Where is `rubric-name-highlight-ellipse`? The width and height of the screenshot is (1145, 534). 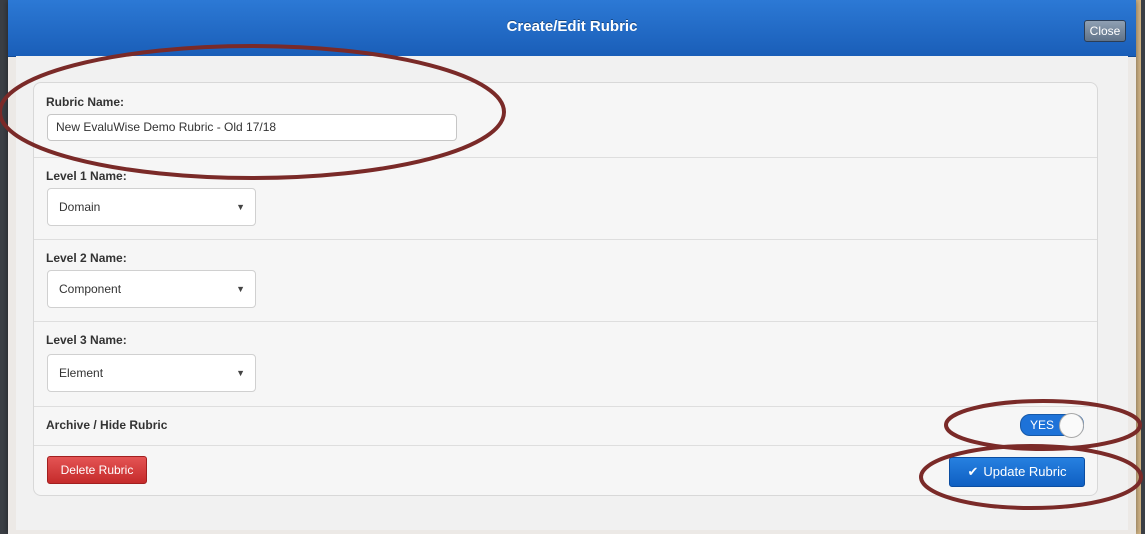
rubric-name-highlight-ellipse is located at coordinates (253, 112).